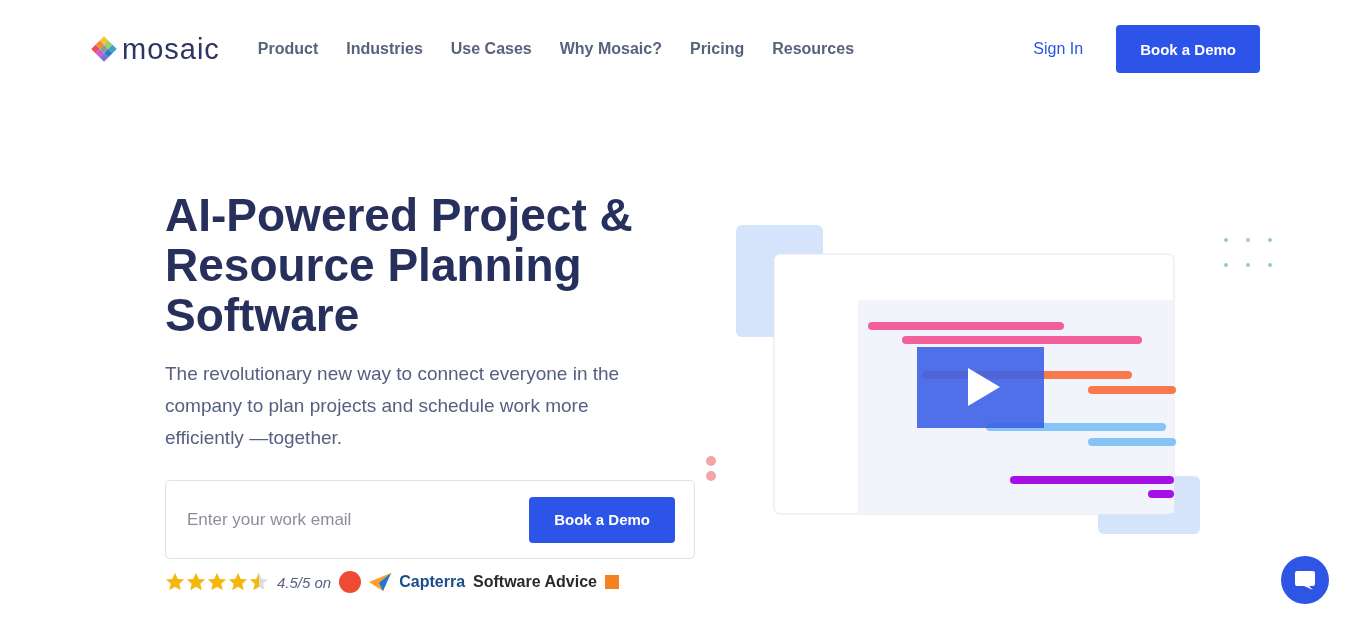 The image size is (1348, 624). Describe the element at coordinates (1058, 49) in the screenshot. I see `sign-in-link: Sign In` at that location.